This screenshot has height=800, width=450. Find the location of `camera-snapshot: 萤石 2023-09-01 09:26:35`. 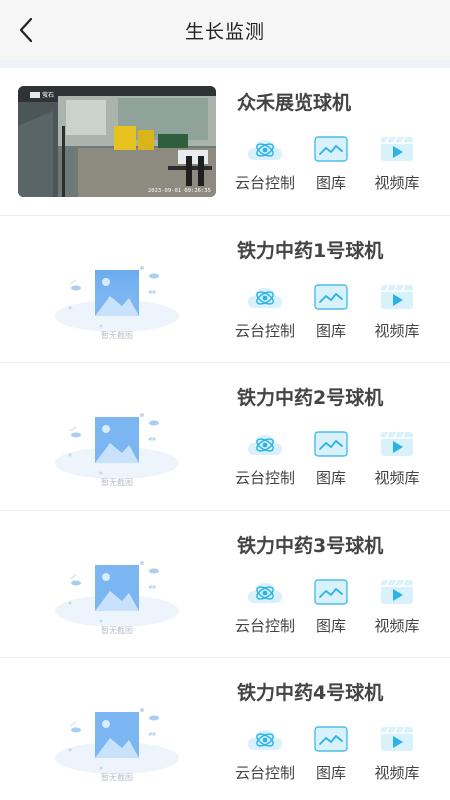

camera-snapshot: 萤石 2023-09-01 09:26:35 is located at coordinates (117, 141).